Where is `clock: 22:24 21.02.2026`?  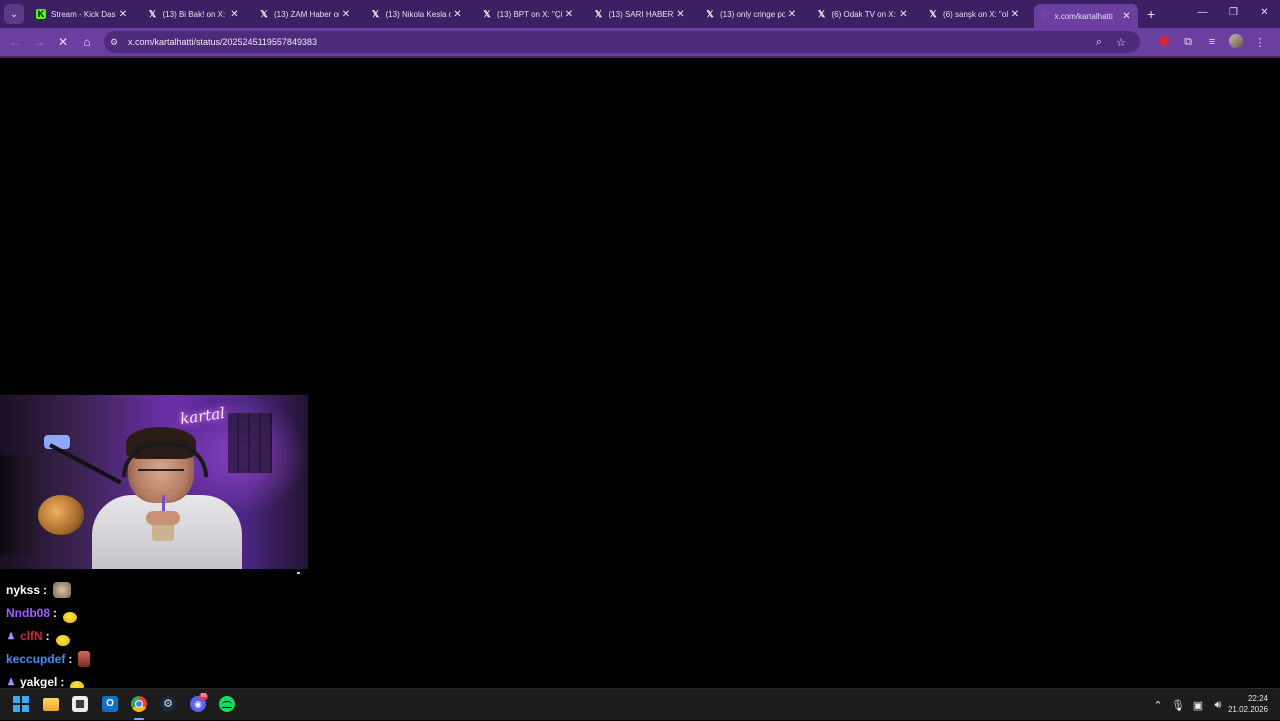
clock: 22:24 21.02.2026 is located at coordinates (1248, 704).